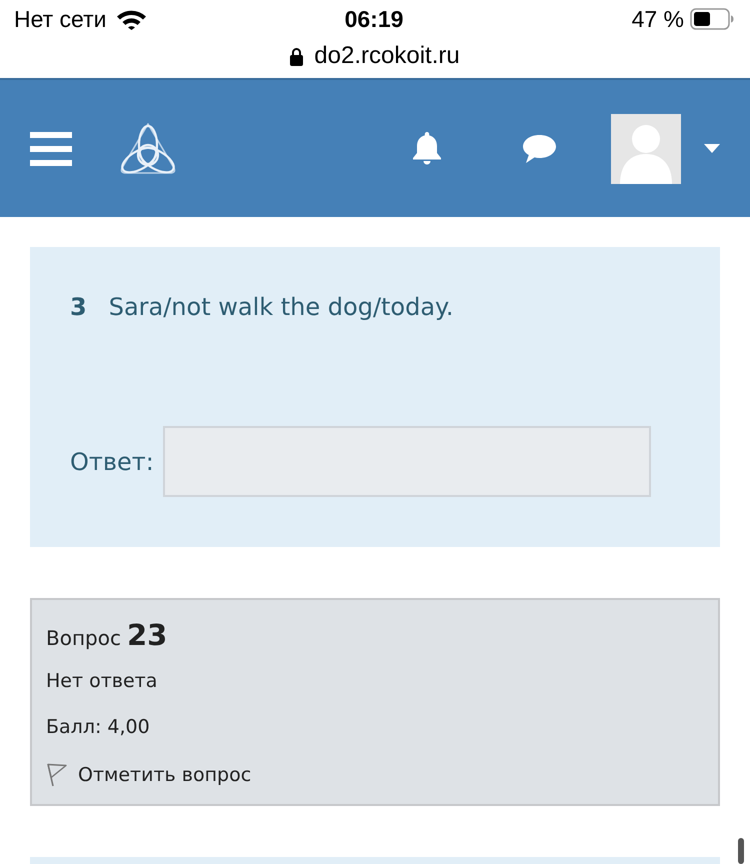 The width and height of the screenshot is (750, 864). I want to click on flag-question-link: Отметить вопрос, so click(165, 775).